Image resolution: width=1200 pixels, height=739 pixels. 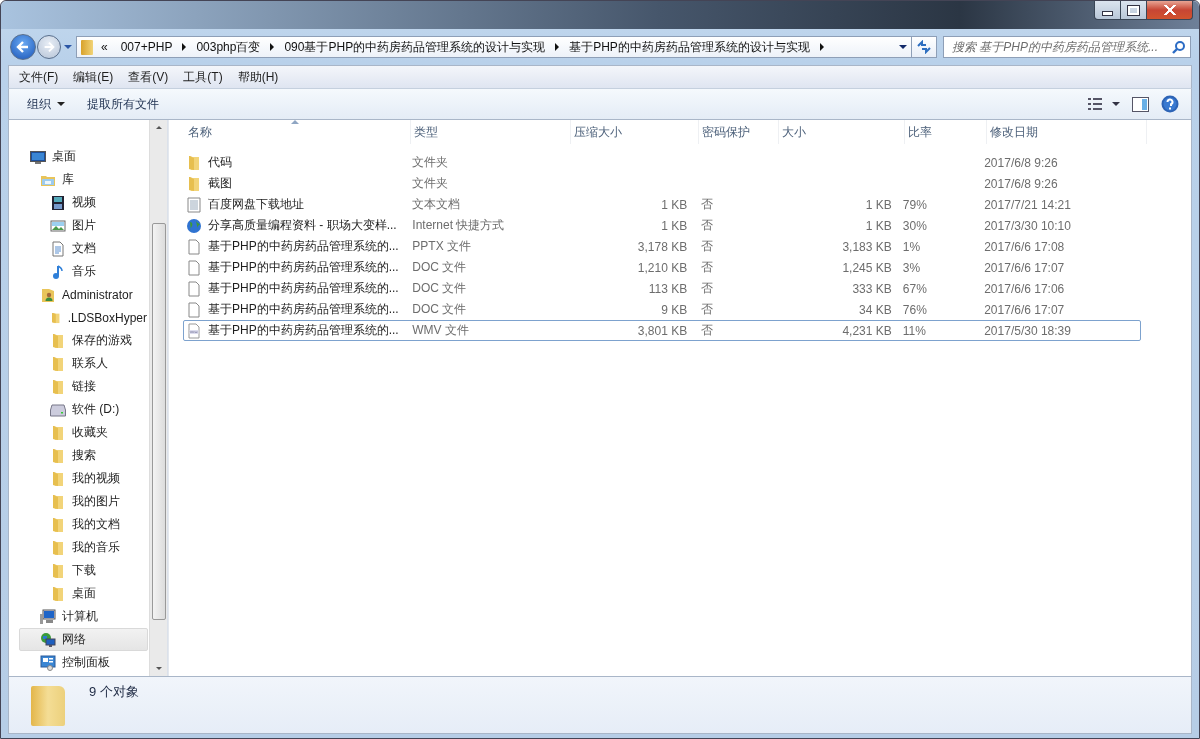 I want to click on refresh-button, so click(x=924, y=47).